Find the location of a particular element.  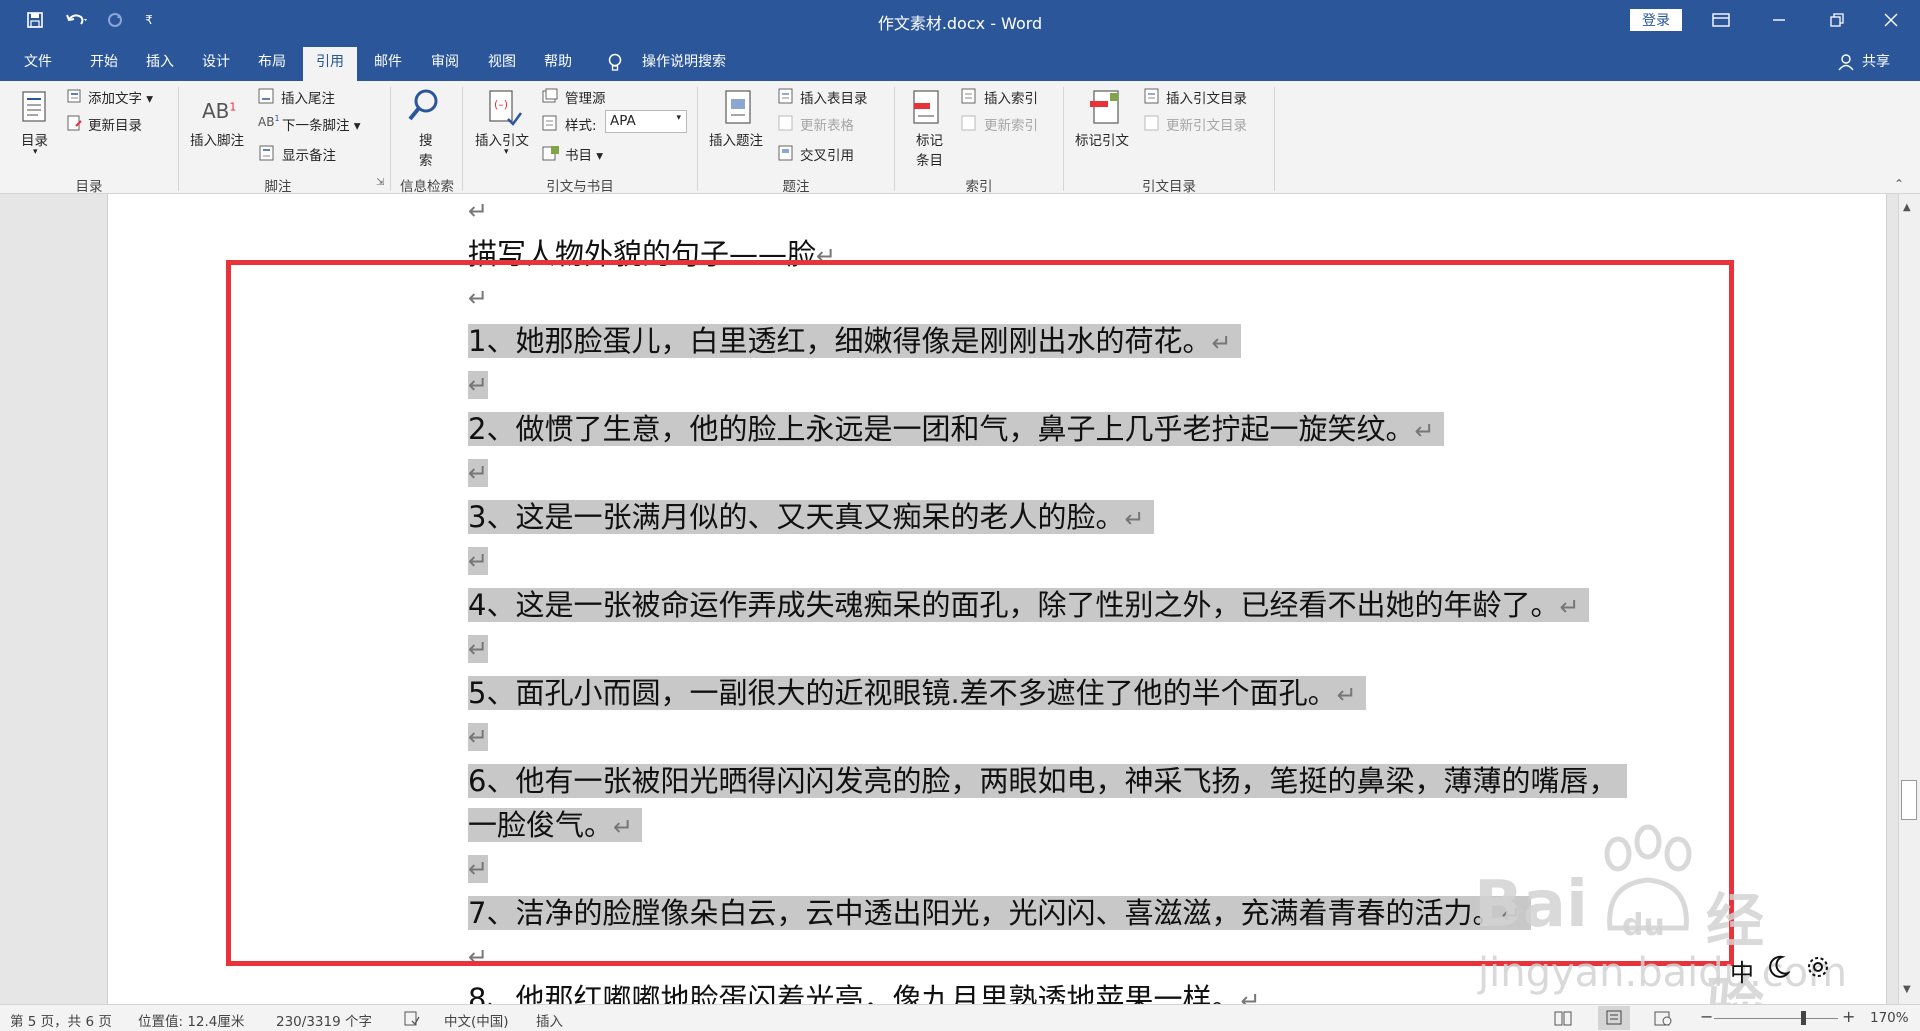

update-table-icon is located at coordinates (785, 123).